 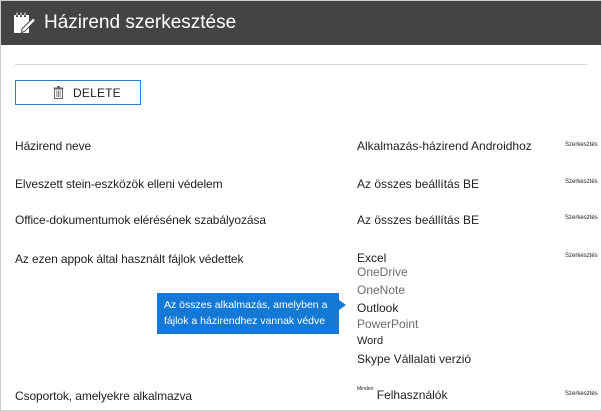 What do you see at coordinates (246, 305) in the screenshot?
I see `callout-line-1: Az összes alkalmazás, amelyben a` at bounding box center [246, 305].